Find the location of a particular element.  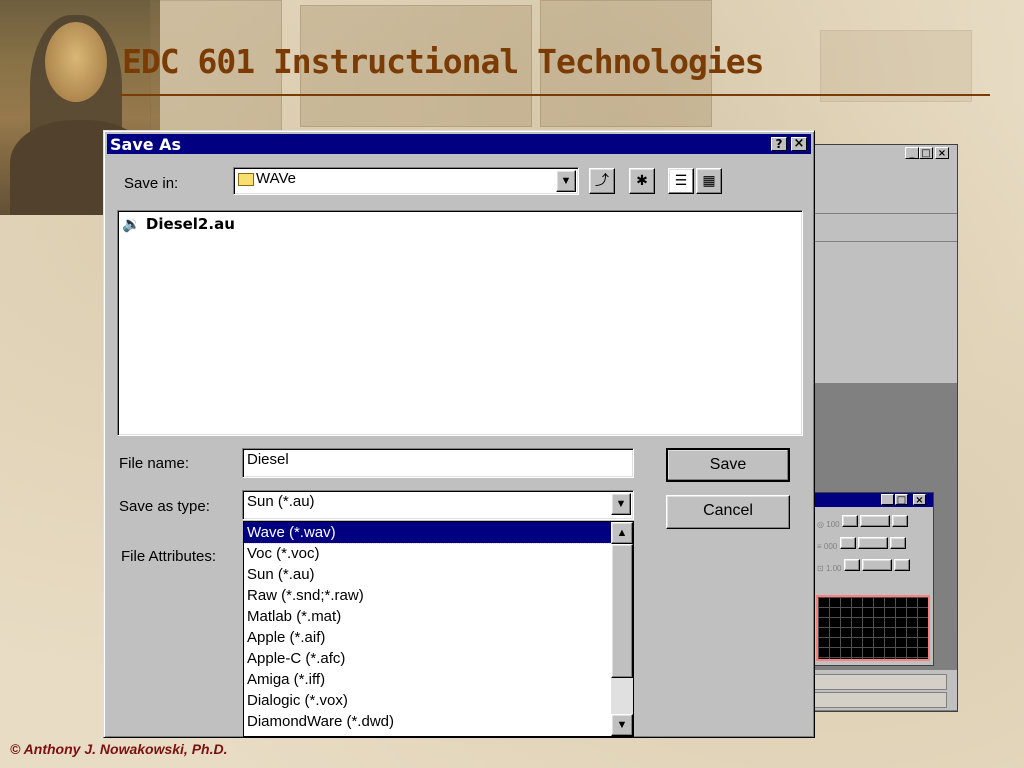

balance-icon: ≡ is located at coordinates (819, 546).